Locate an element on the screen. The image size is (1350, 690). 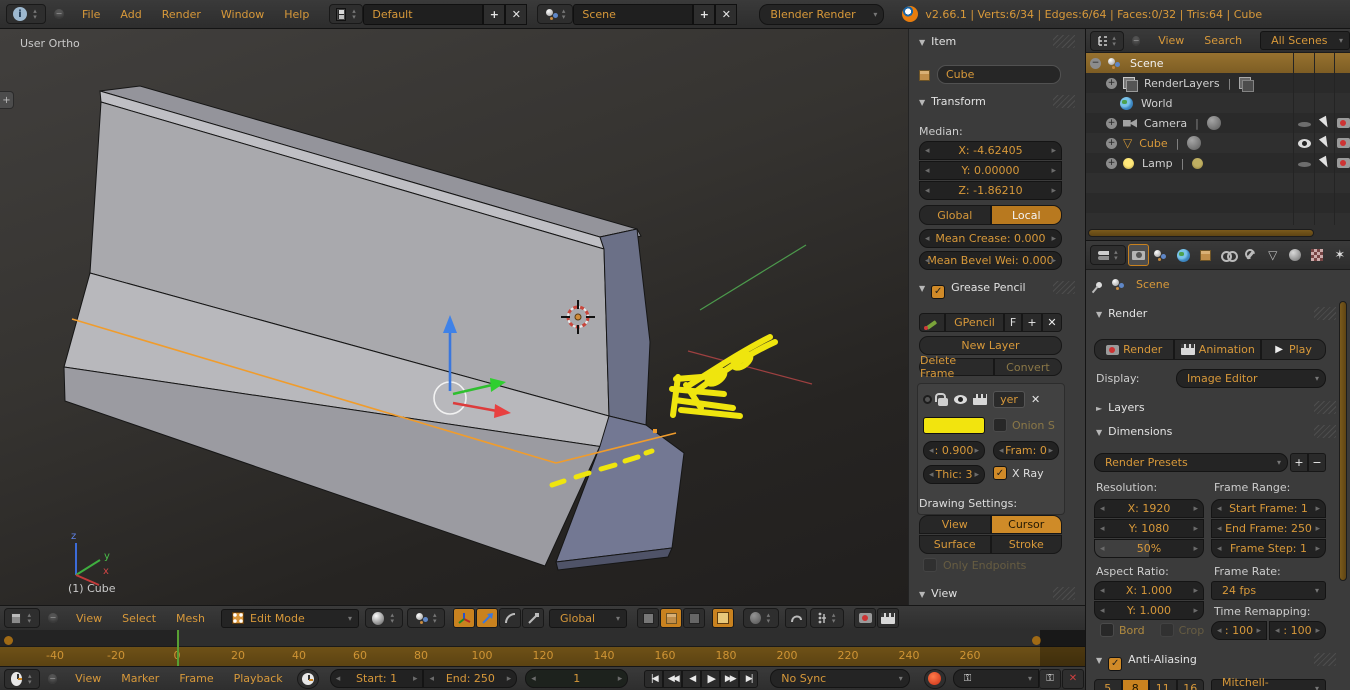
render-toggle-icon is located at coordinates (1343, 123).